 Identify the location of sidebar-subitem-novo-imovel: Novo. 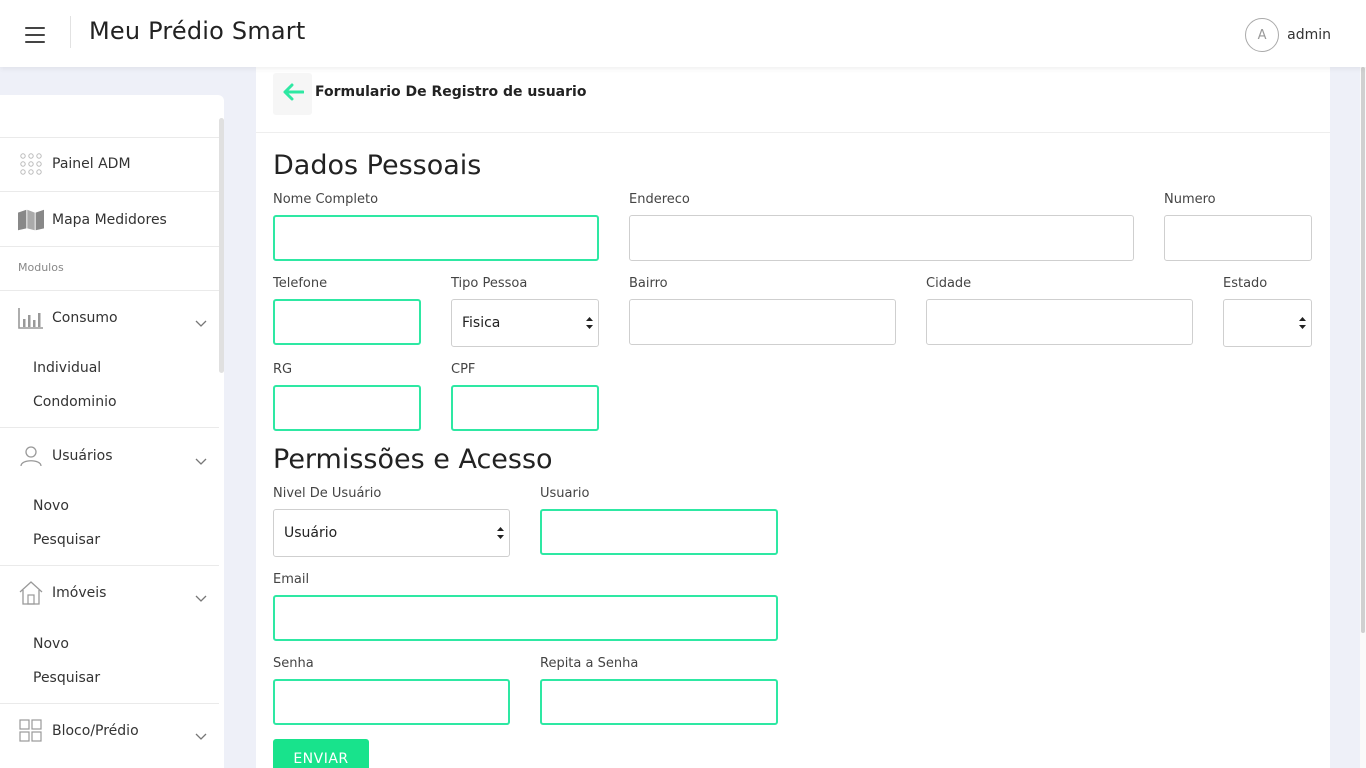
(51, 644).